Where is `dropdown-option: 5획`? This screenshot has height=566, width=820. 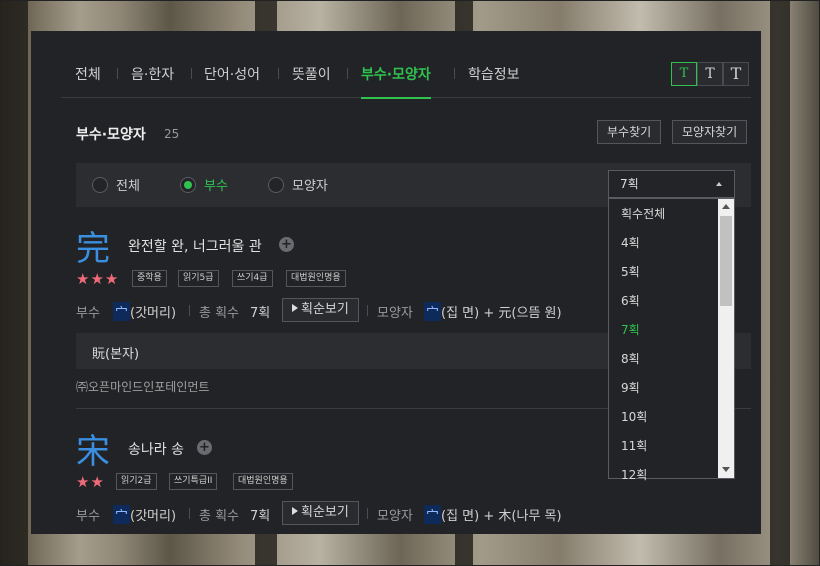
dropdown-option: 5획 is located at coordinates (630, 271).